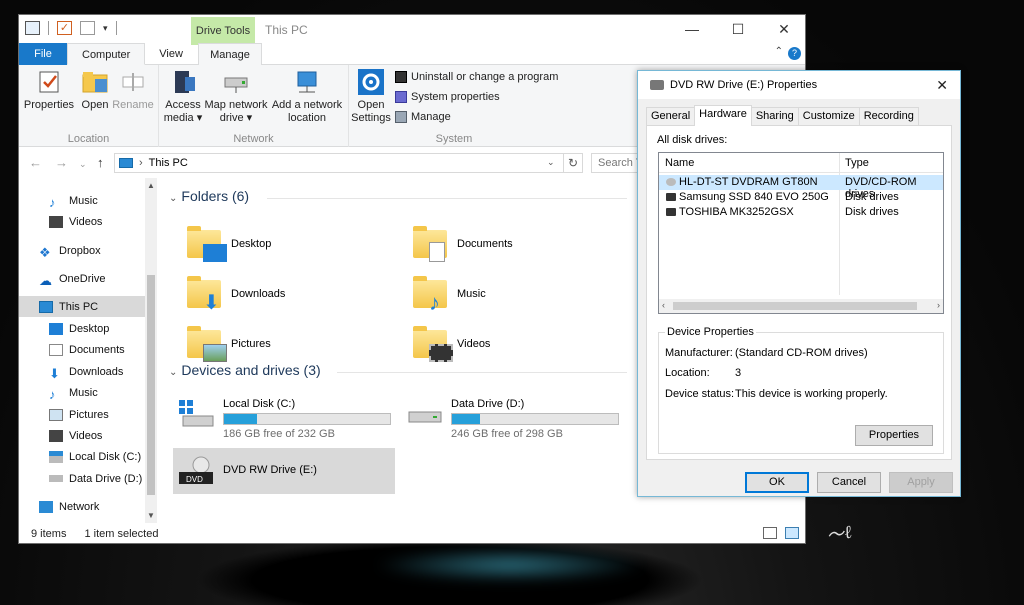 The width and height of the screenshot is (1024, 605). Describe the element at coordinates (671, 212) in the screenshot. I see `hard-drive-icon` at that location.